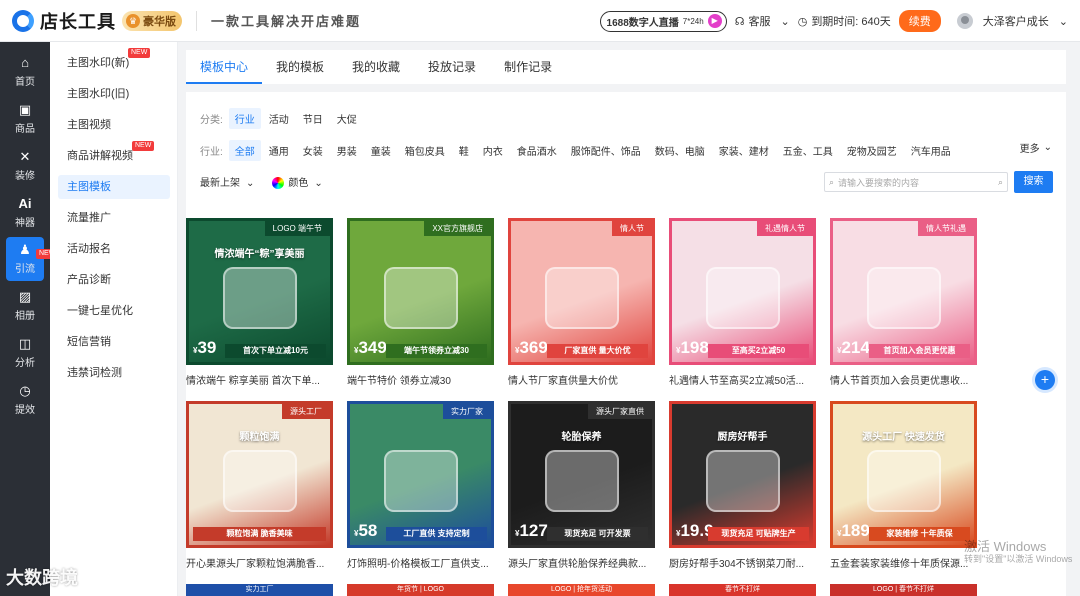 This screenshot has height=596, width=1080. What do you see at coordinates (744, 150) in the screenshot?
I see `industry-chip: 家装、建材` at bounding box center [744, 150].